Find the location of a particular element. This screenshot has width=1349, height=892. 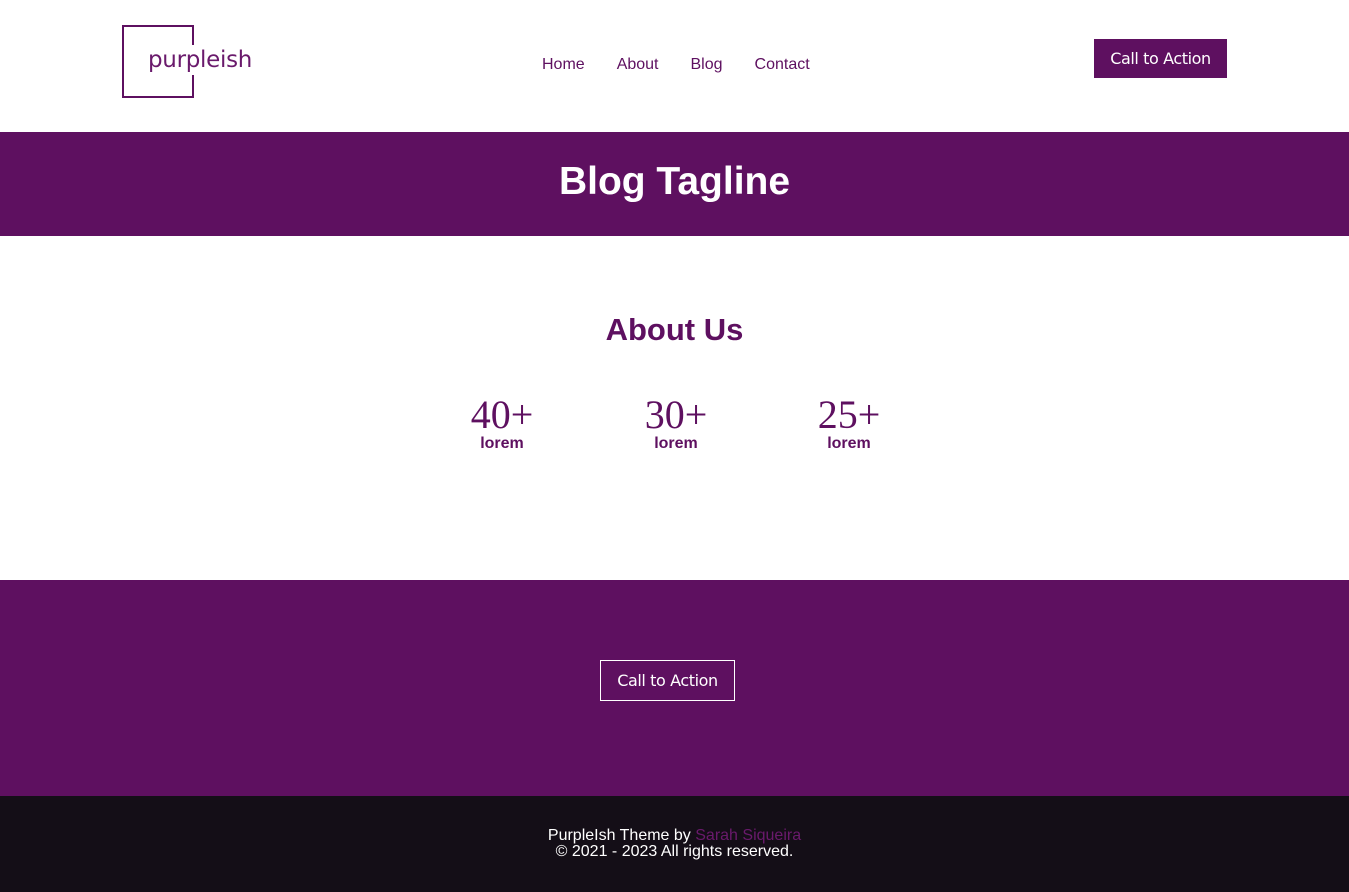

logo: purpleish is located at coordinates (188, 62).